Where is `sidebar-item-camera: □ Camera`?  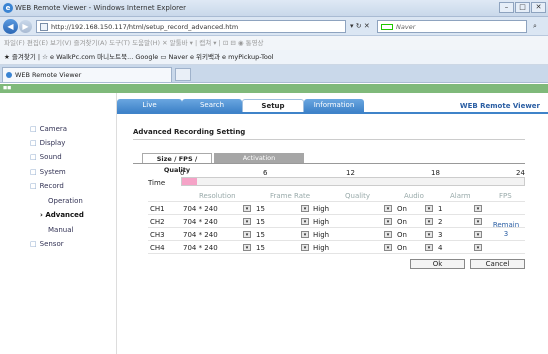
sidebar-item-camera: □ Camera is located at coordinates (48, 129).